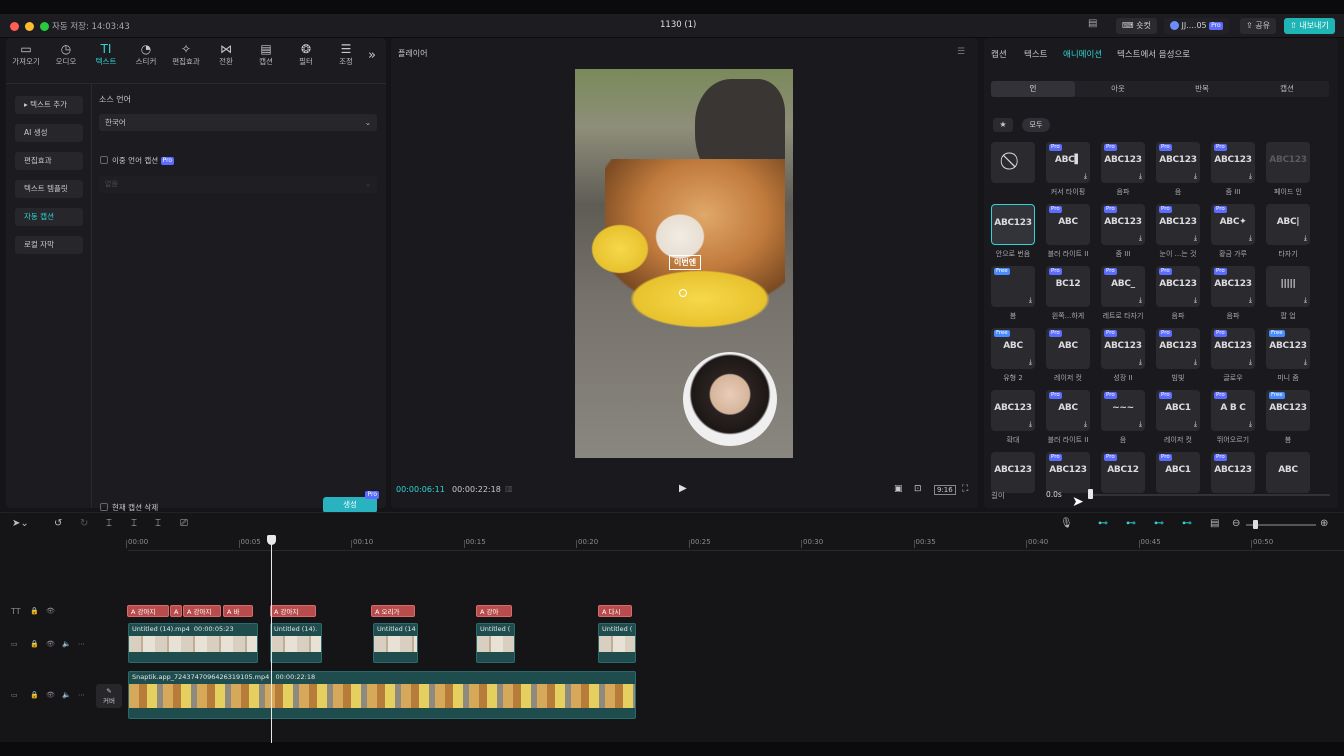  I want to click on user-menu: JJ....05 Pro, so click(1196, 26).